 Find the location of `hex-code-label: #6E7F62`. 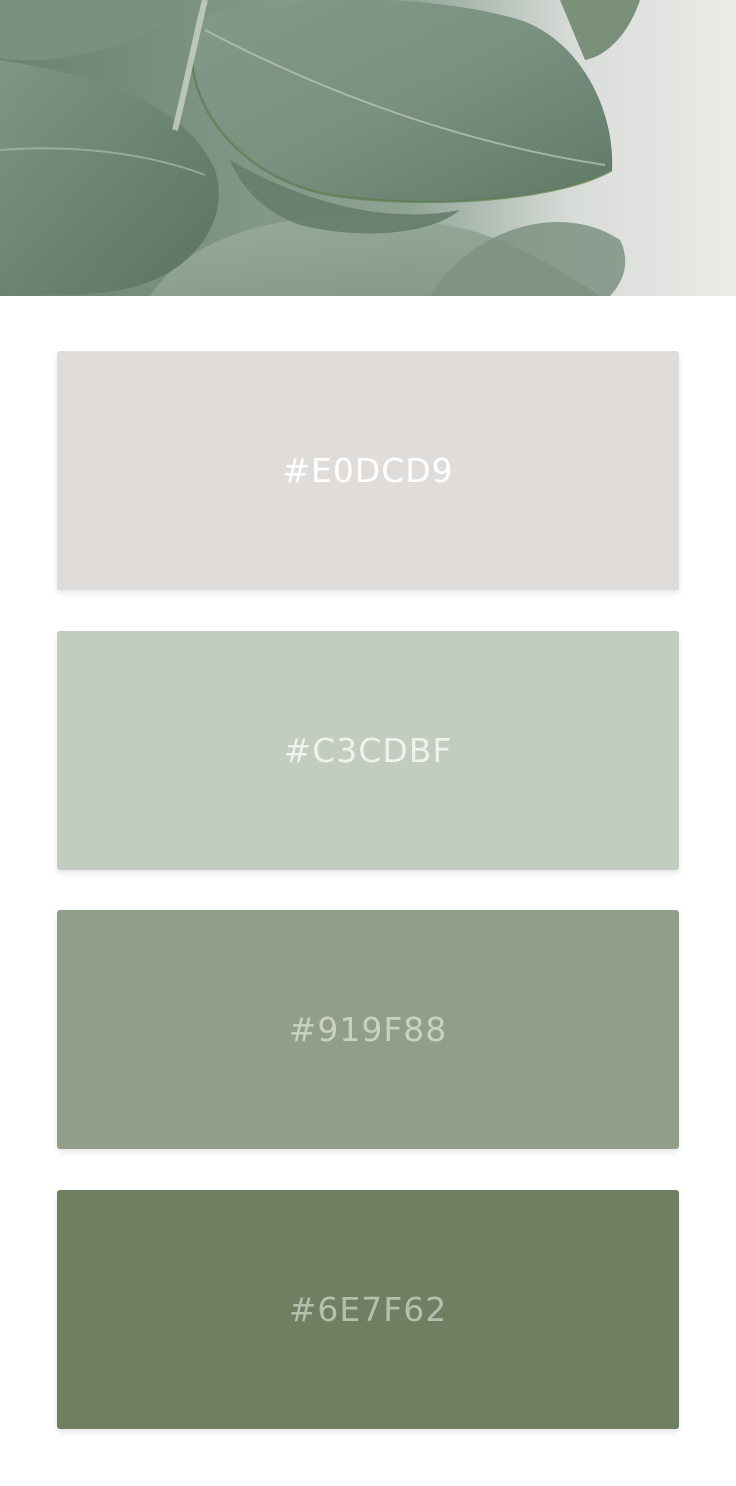

hex-code-label: #6E7F62 is located at coordinates (368, 1309).